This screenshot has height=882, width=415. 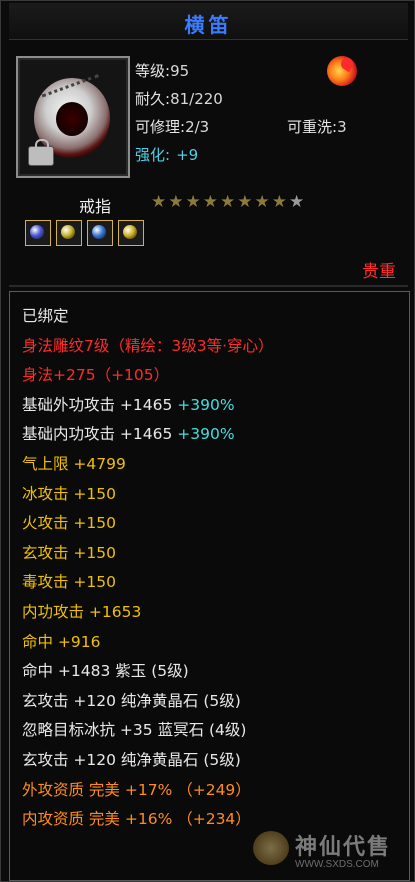 I want to click on enhance-label: 强化:, so click(x=153, y=155).